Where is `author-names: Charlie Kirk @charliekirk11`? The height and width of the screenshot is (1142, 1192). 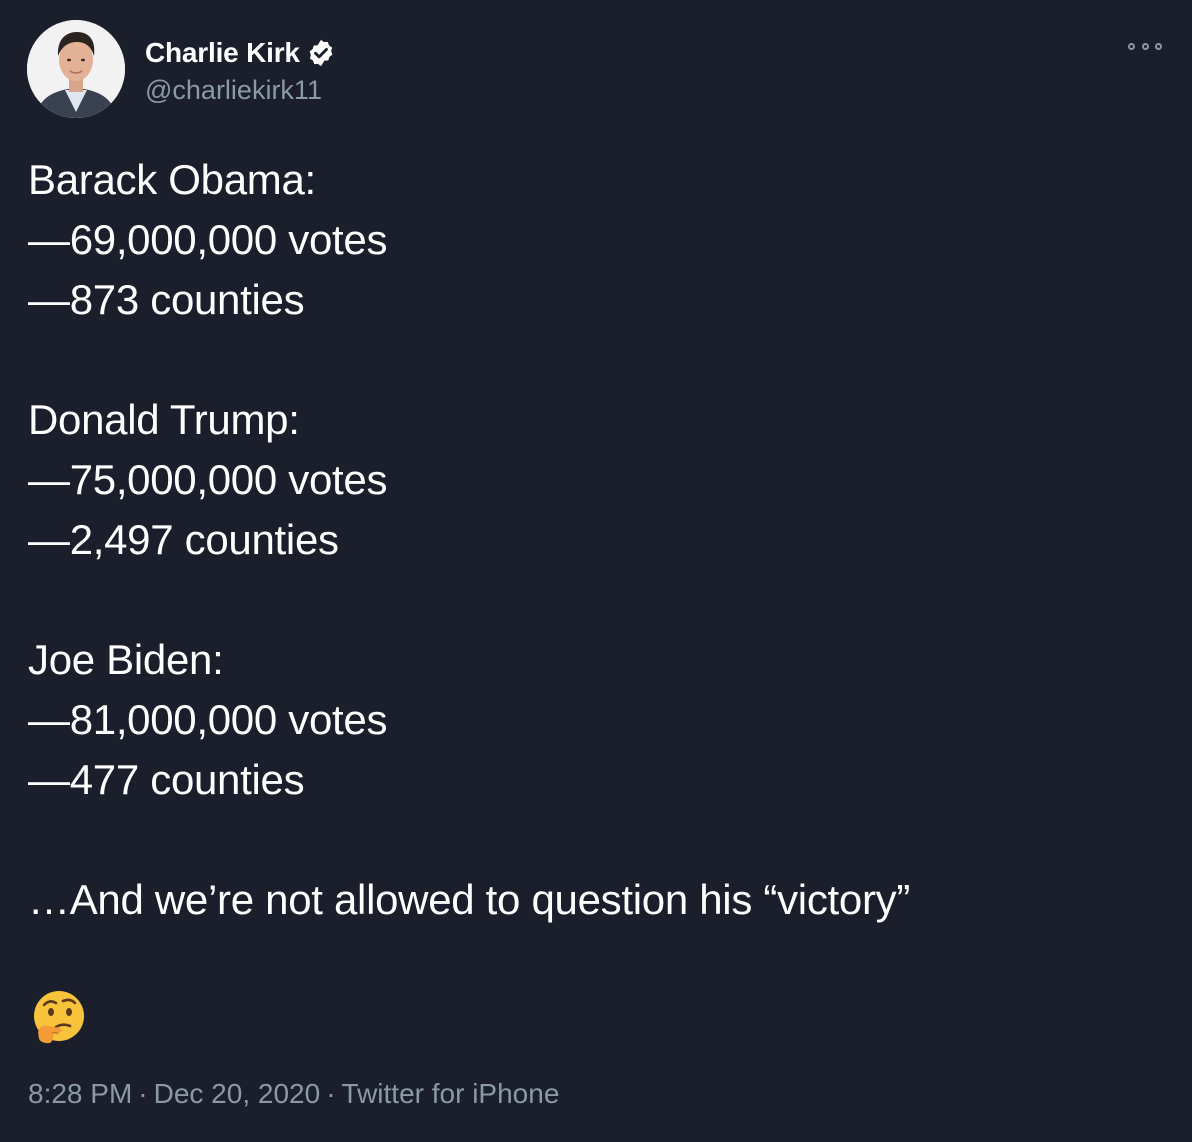
author-names: Charlie Kirk @charliekirk11 is located at coordinates (240, 69).